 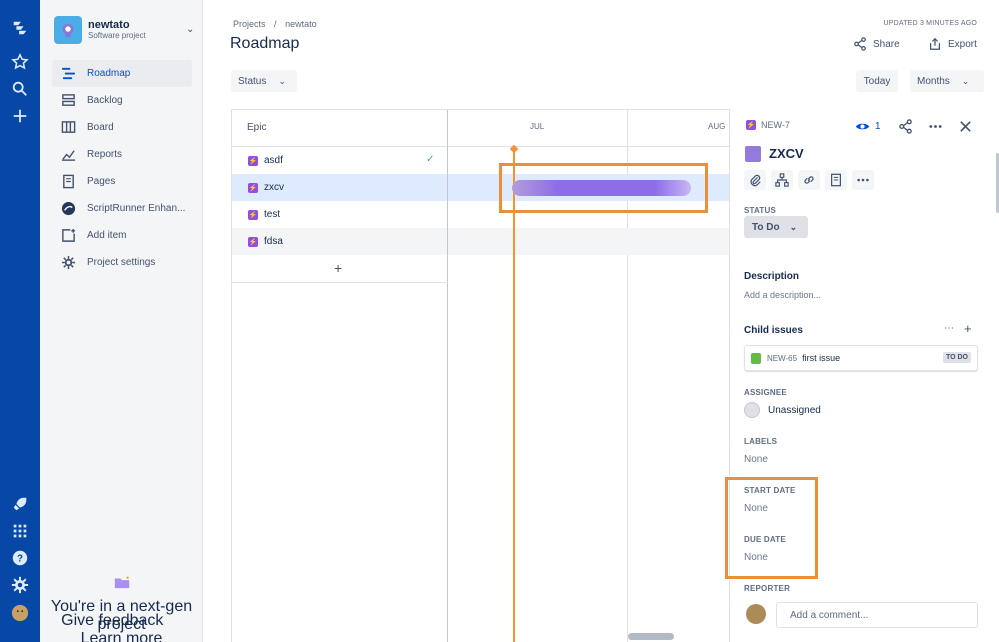 What do you see at coordinates (775, 125) in the screenshot?
I see `issue-key-label: NEW-7` at bounding box center [775, 125].